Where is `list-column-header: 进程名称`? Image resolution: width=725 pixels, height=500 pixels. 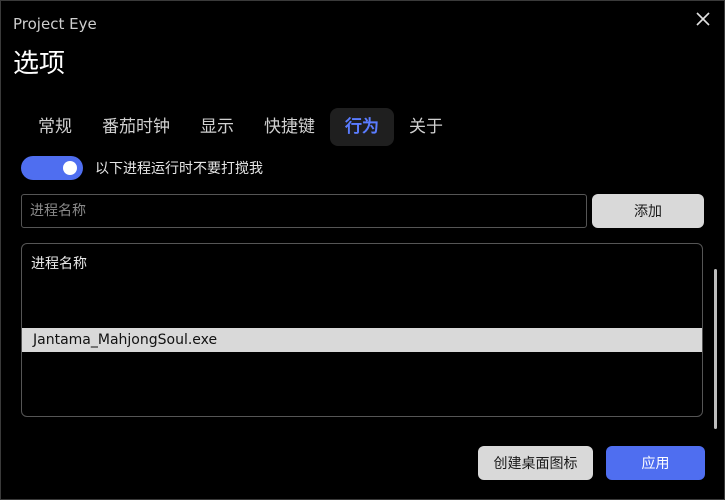 list-column-header: 进程名称 is located at coordinates (59, 264).